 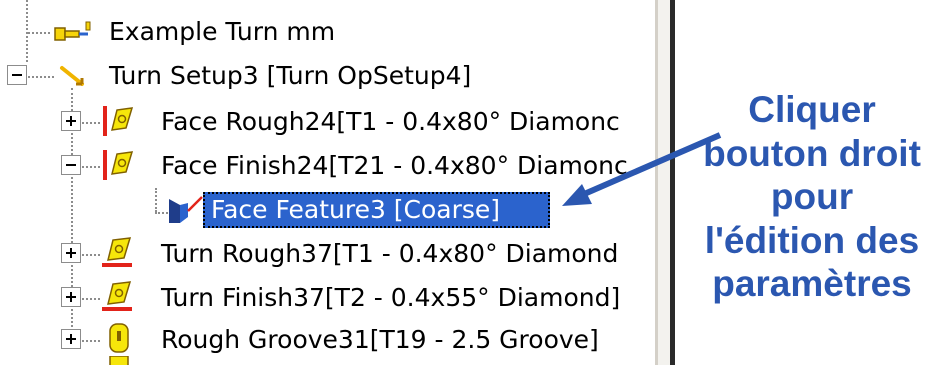 I want to click on root-label: Example Turn mm, so click(x=222, y=31).